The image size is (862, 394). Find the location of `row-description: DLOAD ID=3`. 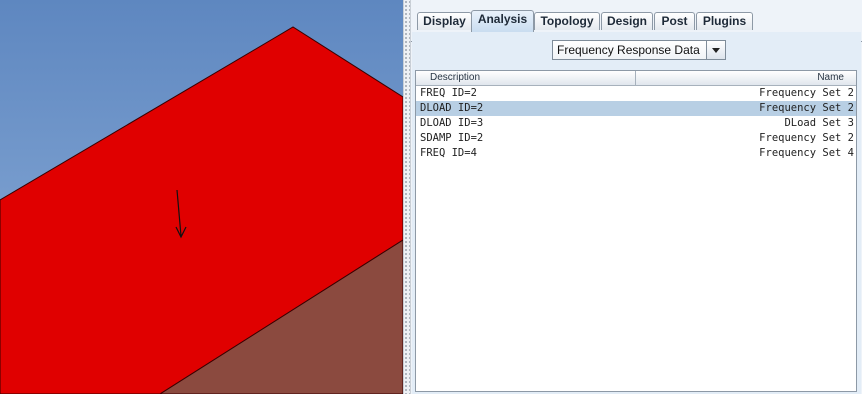

row-description: DLOAD ID=3 is located at coordinates (452, 123).